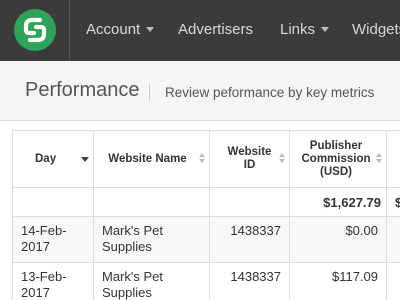 The height and width of the screenshot is (300, 400). I want to click on column-header-website-name: Website Name, so click(151, 159).